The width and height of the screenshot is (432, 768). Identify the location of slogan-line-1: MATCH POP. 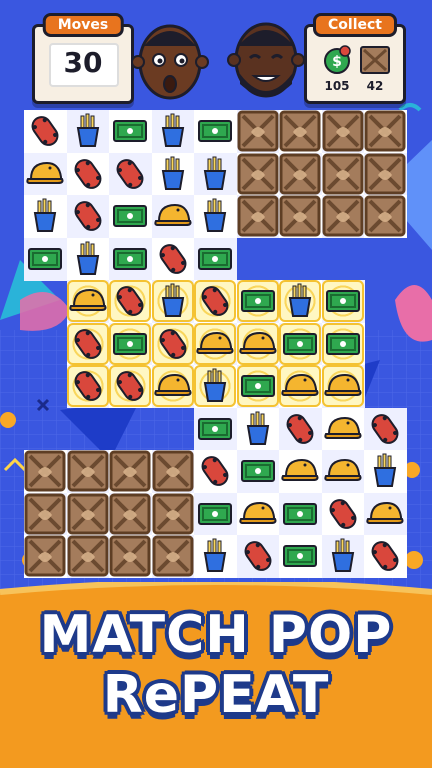
(216, 635).